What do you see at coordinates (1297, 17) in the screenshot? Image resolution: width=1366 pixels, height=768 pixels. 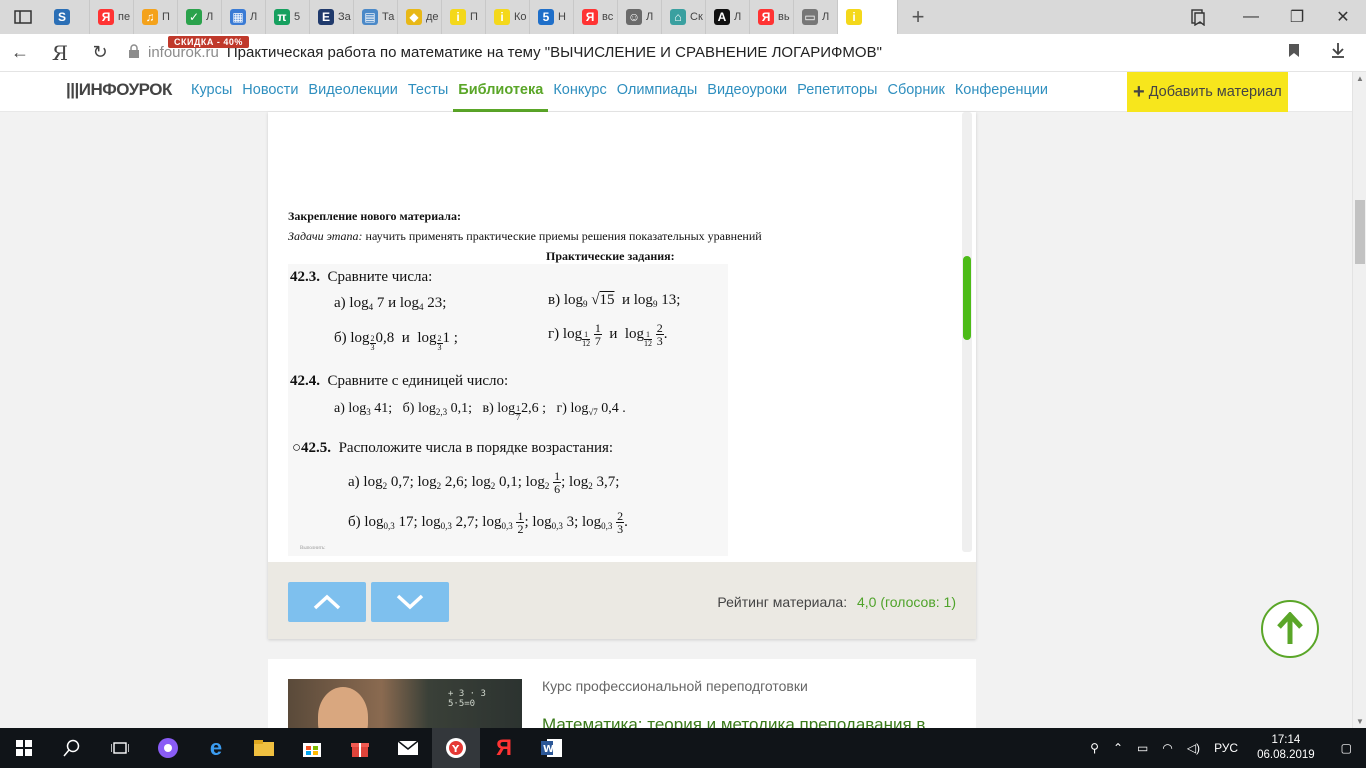 I see `restore-icon: ❐` at bounding box center [1297, 17].